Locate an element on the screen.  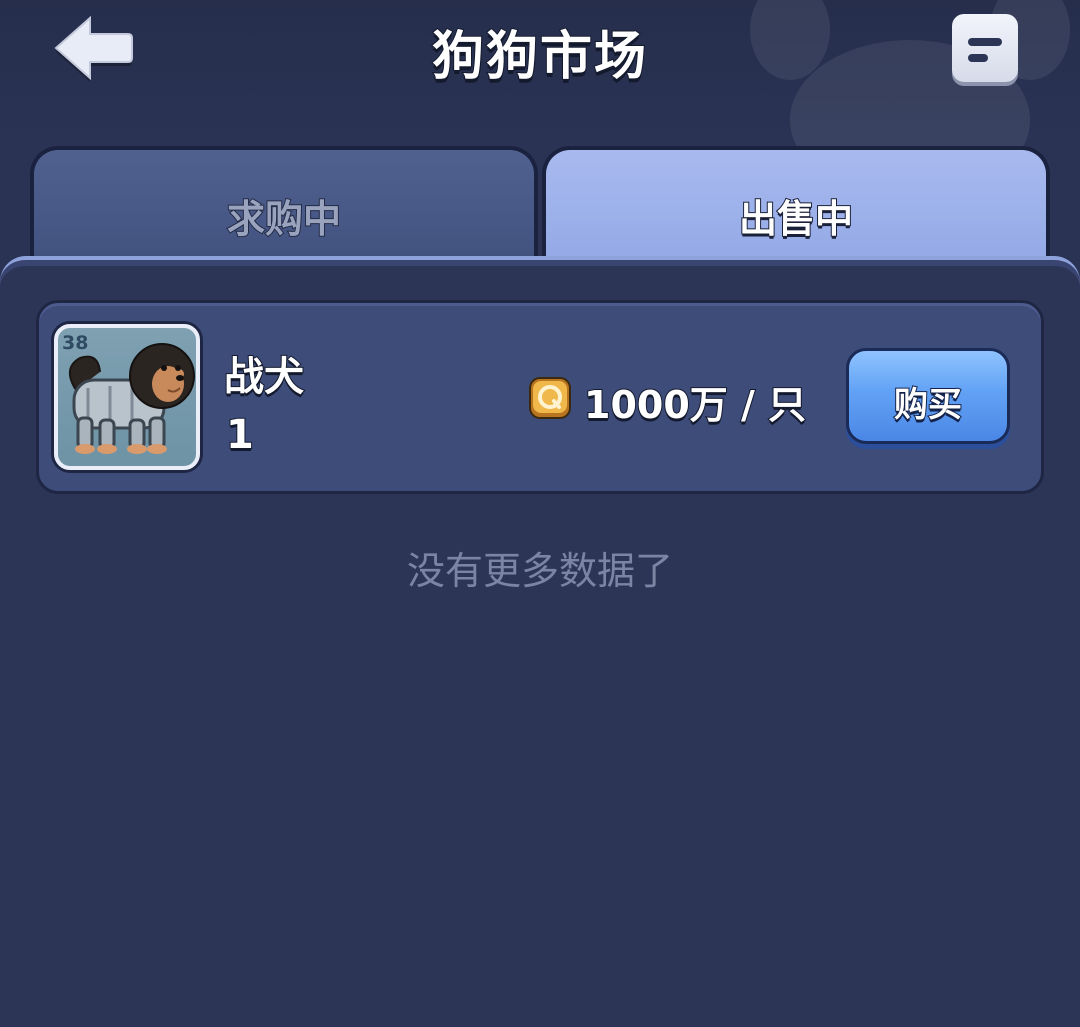
dog-name: 战犬 is located at coordinates (264, 377).